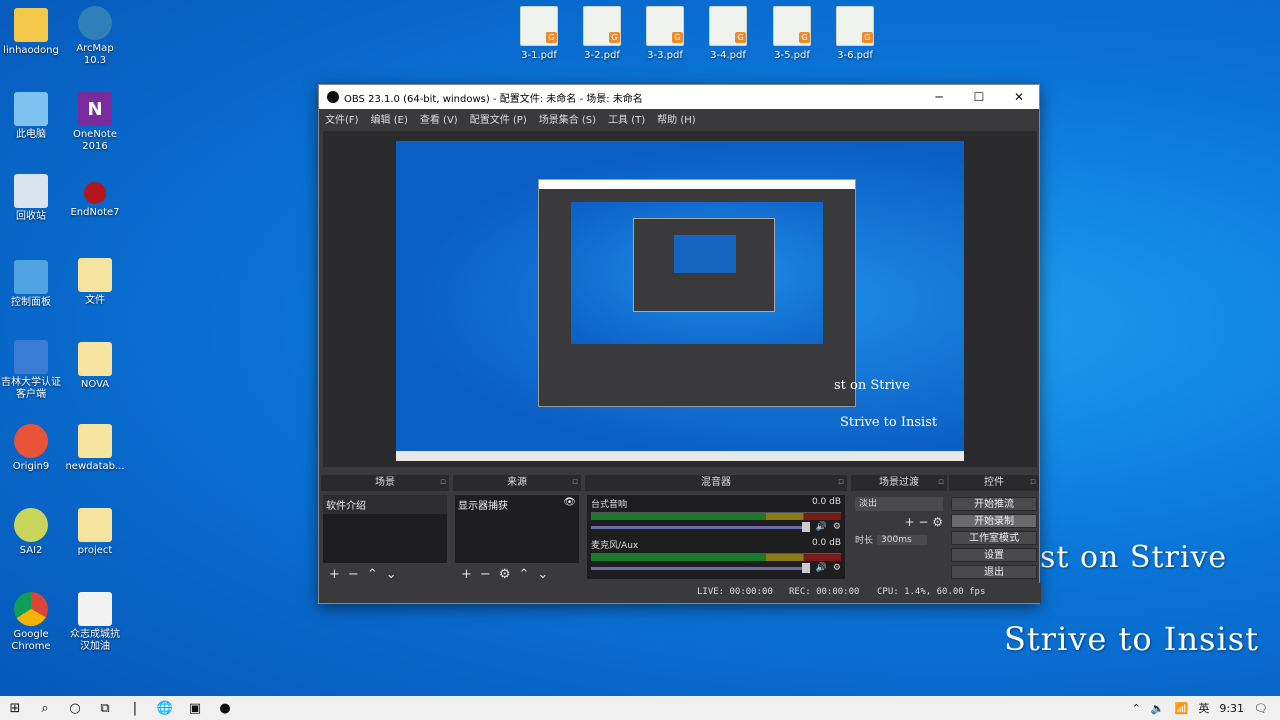 The width and height of the screenshot is (1280, 720). I want to click on desktop-icon-project: project, so click(95, 532).